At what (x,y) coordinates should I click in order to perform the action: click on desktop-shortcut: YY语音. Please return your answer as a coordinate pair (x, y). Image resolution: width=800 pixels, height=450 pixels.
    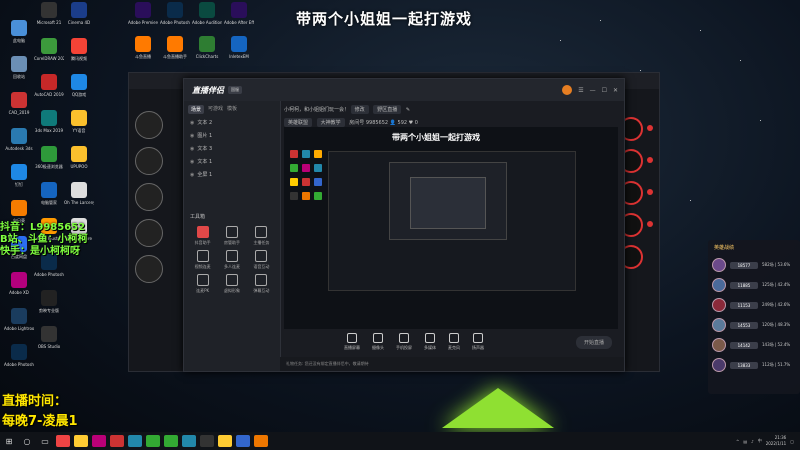
    Looking at the image, I should click on (79, 127).